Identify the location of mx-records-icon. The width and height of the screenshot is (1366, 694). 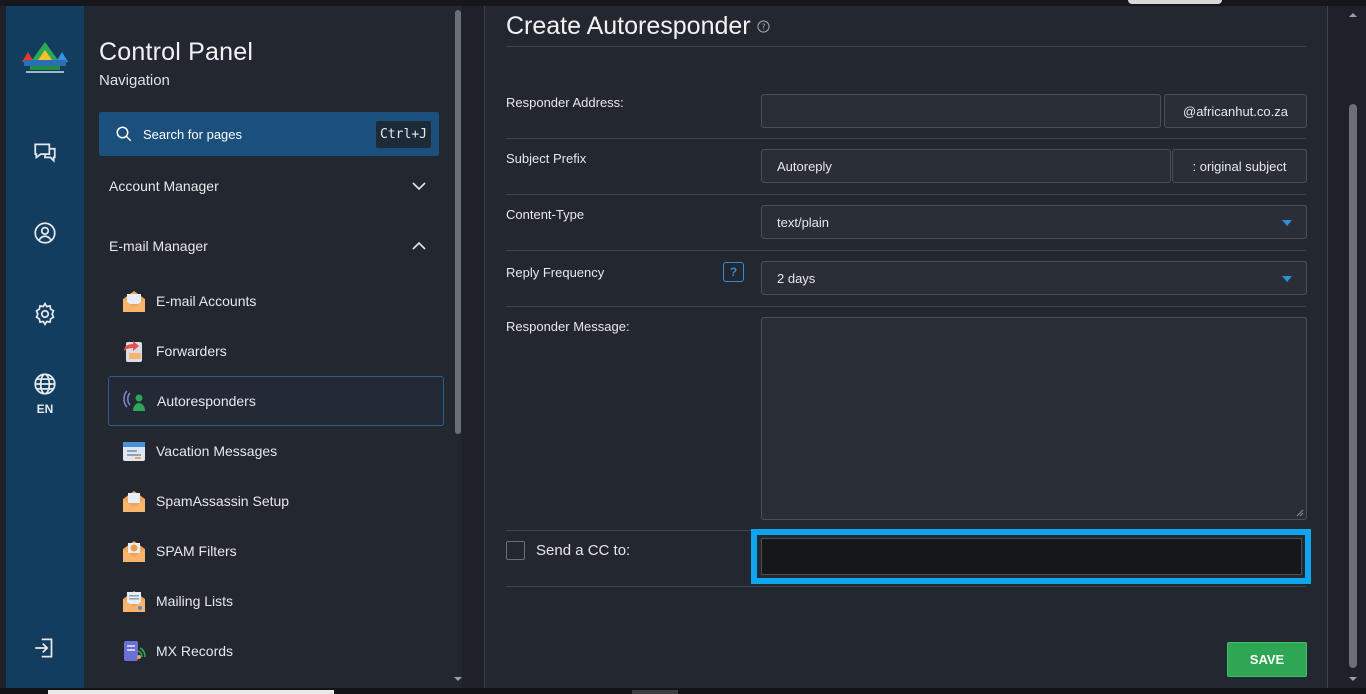
(135, 651).